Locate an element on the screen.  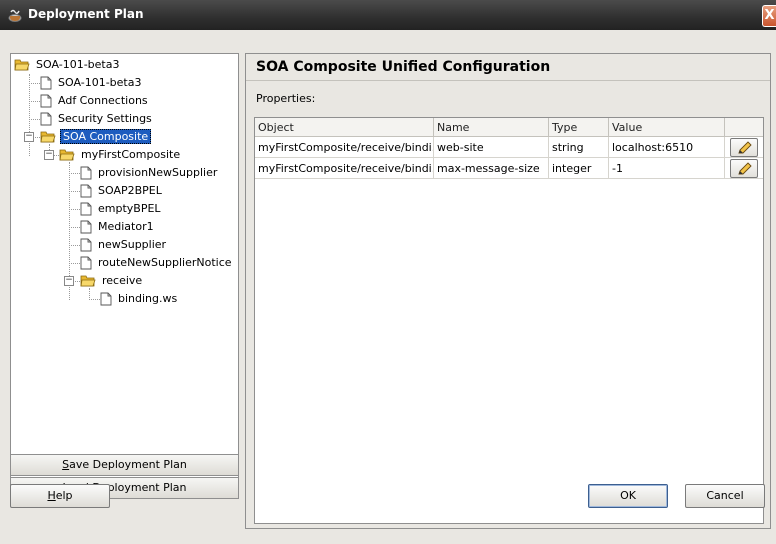
tree-item-label: receive is located at coordinates (122, 280).